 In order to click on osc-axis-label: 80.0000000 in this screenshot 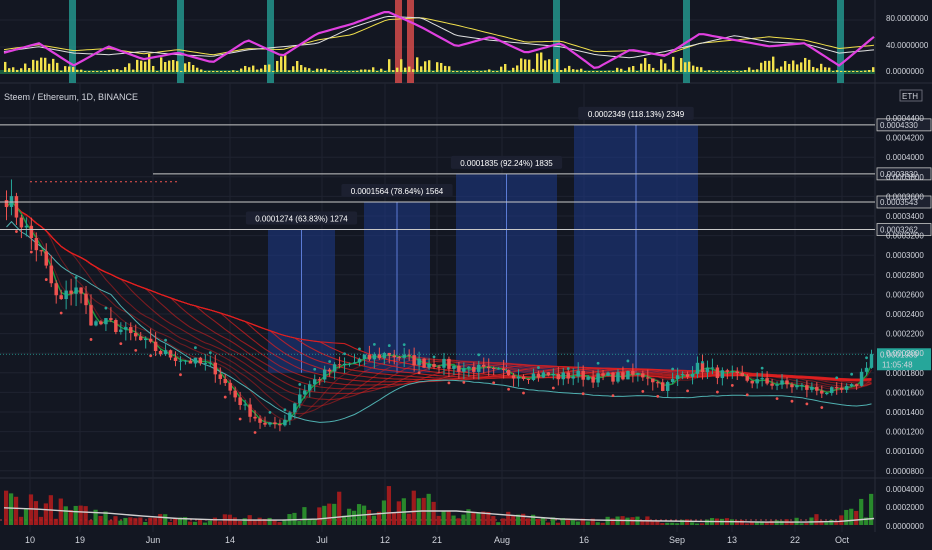, I will do `click(907, 18)`.